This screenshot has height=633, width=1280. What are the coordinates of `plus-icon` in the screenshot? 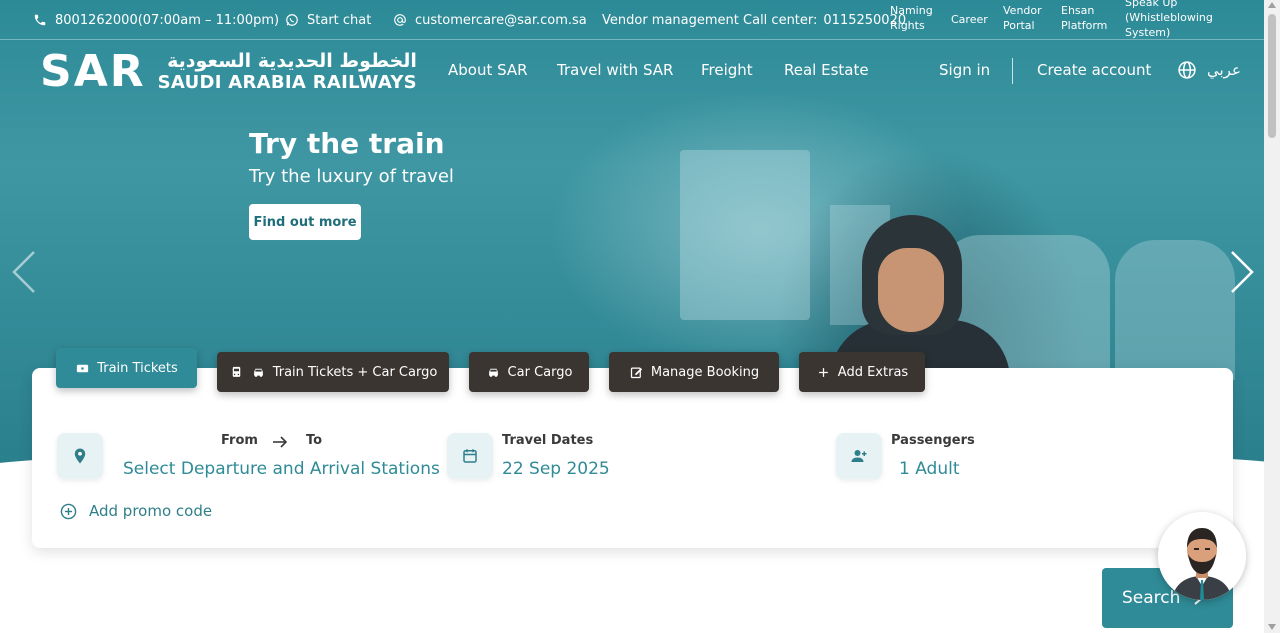 It's located at (823, 372).